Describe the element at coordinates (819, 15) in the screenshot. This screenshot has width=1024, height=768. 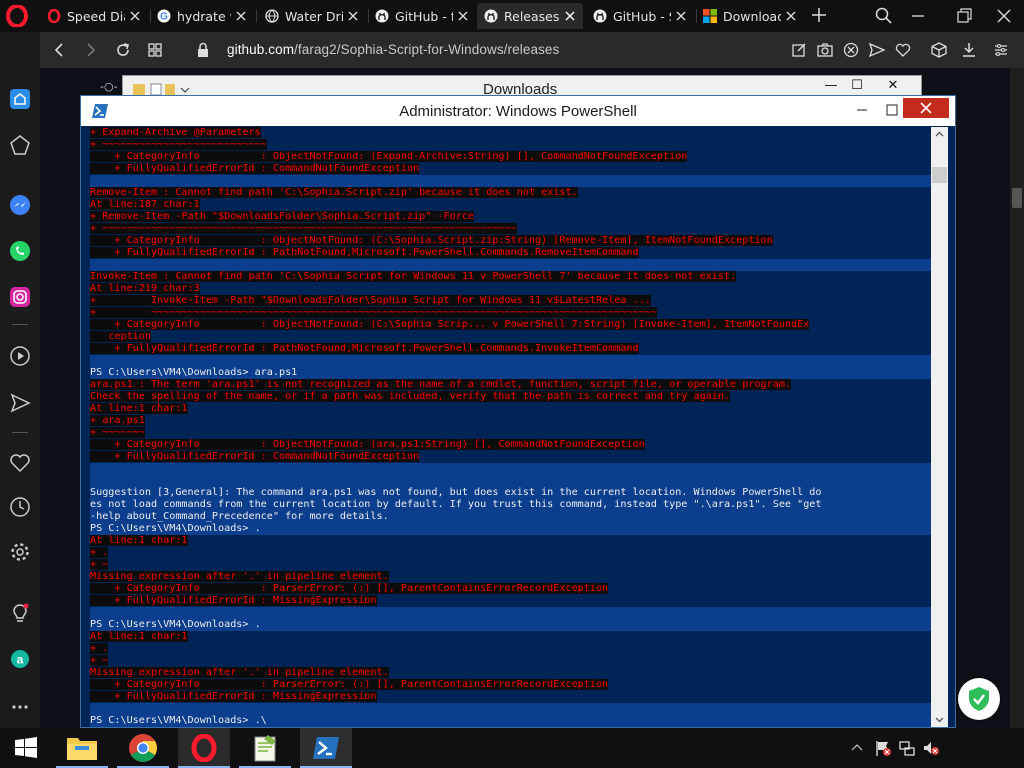
I see `new-tab-plus-icon` at that location.